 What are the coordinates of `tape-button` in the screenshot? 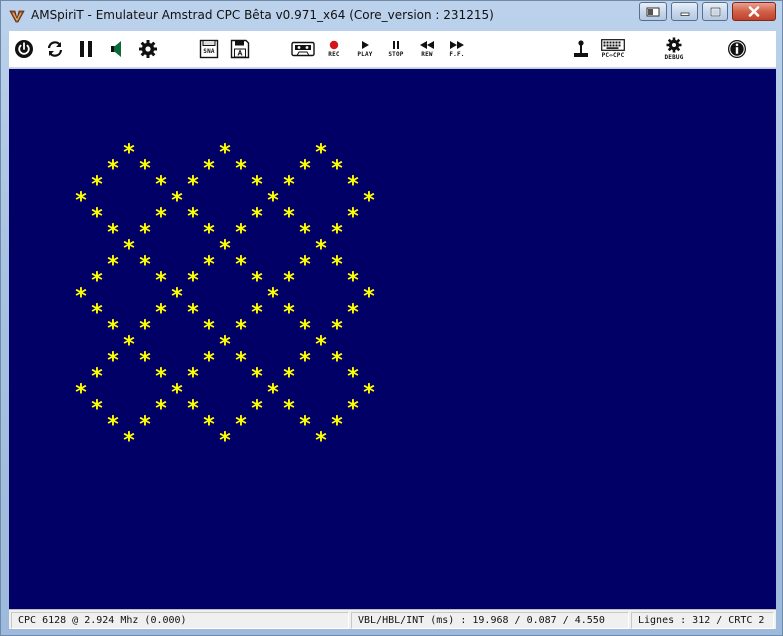 It's located at (303, 49).